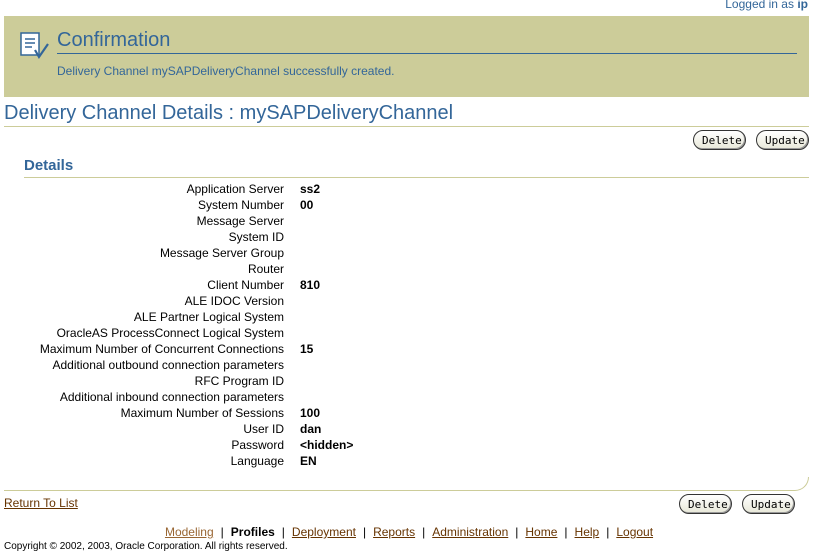  Describe the element at coordinates (208, 317) in the screenshot. I see `detail-label: ALE Partner Logical System` at that location.